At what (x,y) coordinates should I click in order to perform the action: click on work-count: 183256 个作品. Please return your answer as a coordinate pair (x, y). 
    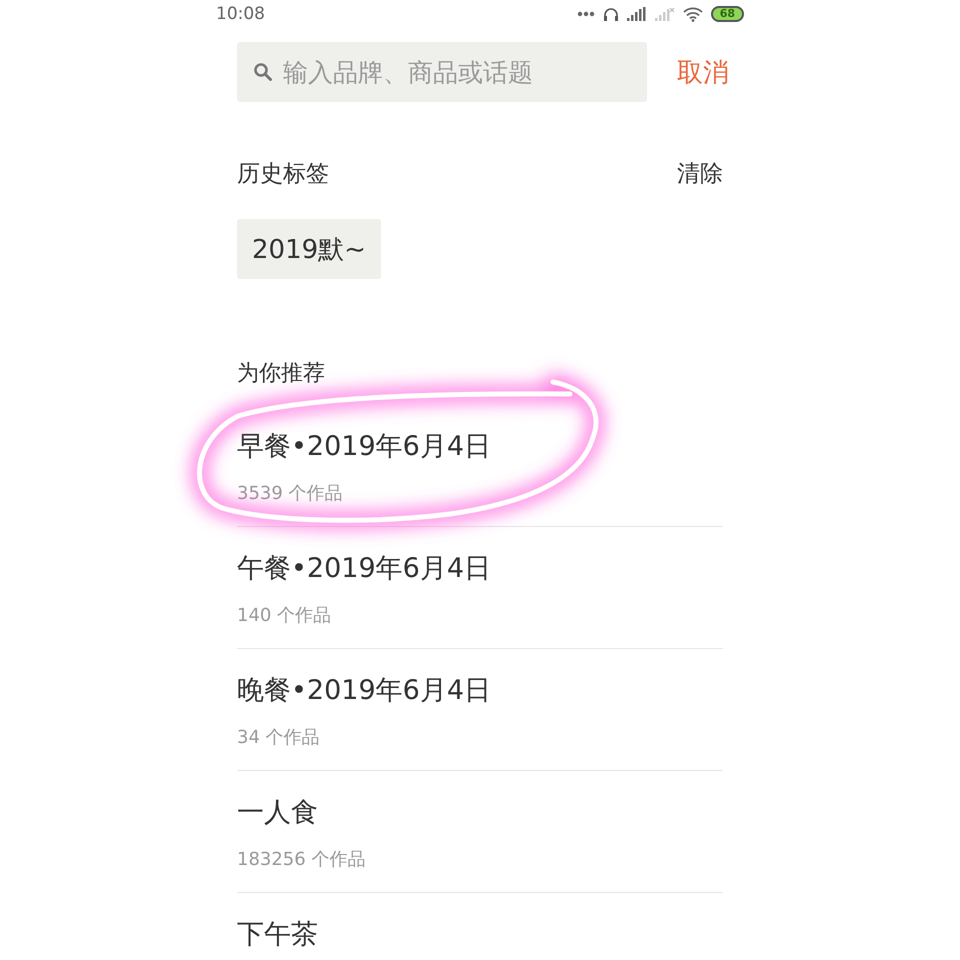
    Looking at the image, I should click on (301, 860).